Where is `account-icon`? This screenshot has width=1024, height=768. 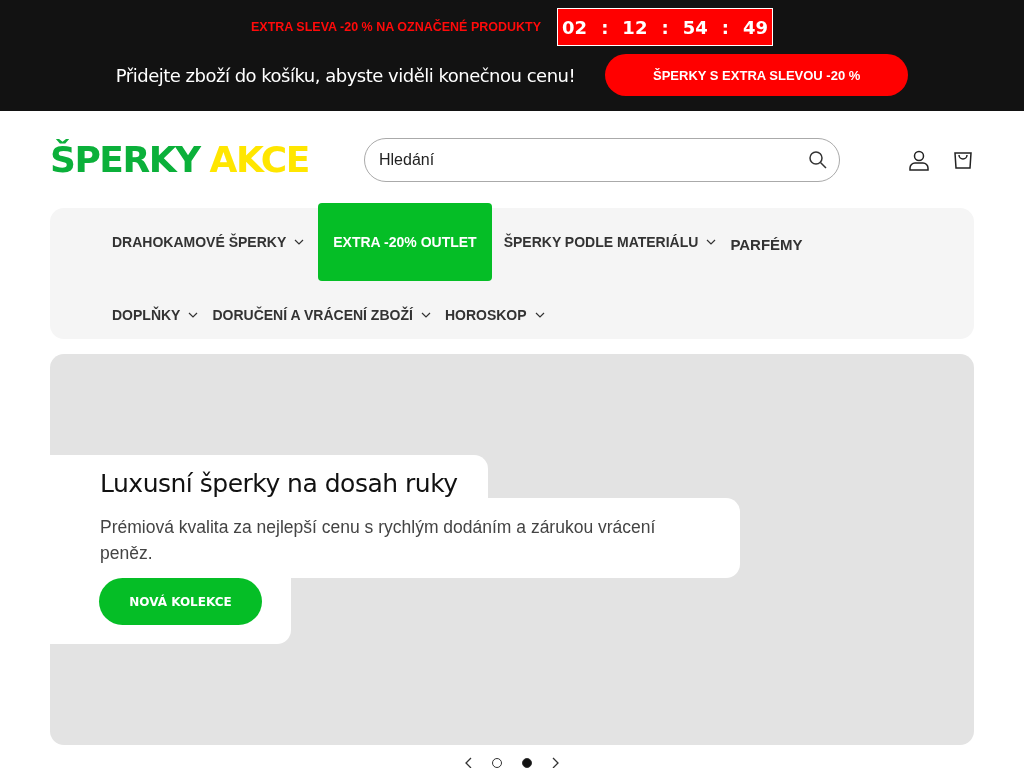
account-icon is located at coordinates (919, 159).